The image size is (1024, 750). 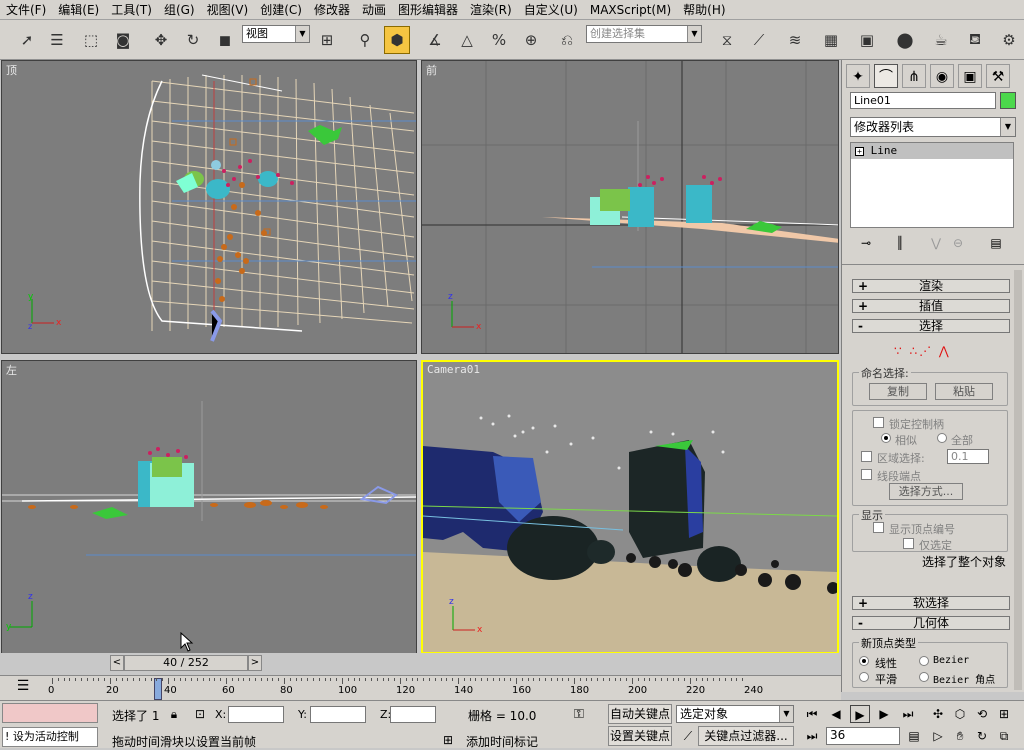 What do you see at coordinates (27, 40) in the screenshot?
I see `select-arrow-icon: ➚` at bounding box center [27, 40].